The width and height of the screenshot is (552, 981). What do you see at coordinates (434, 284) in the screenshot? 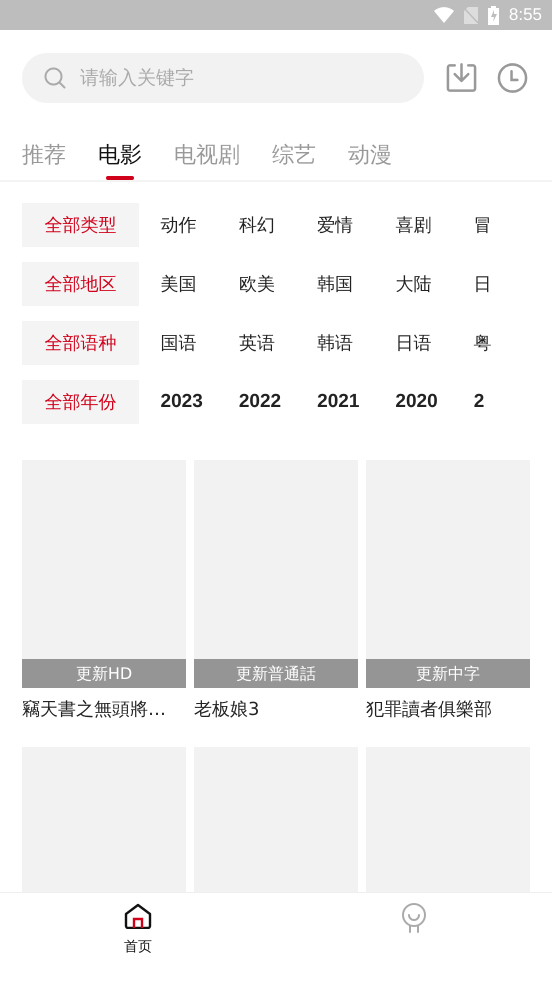
I see `filter-option: 大陆` at bounding box center [434, 284].